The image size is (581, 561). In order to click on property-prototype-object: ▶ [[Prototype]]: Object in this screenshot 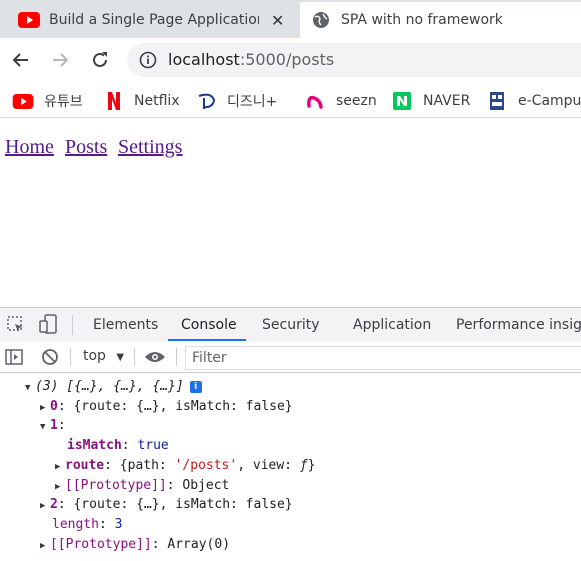, I will do `click(142, 488)`.